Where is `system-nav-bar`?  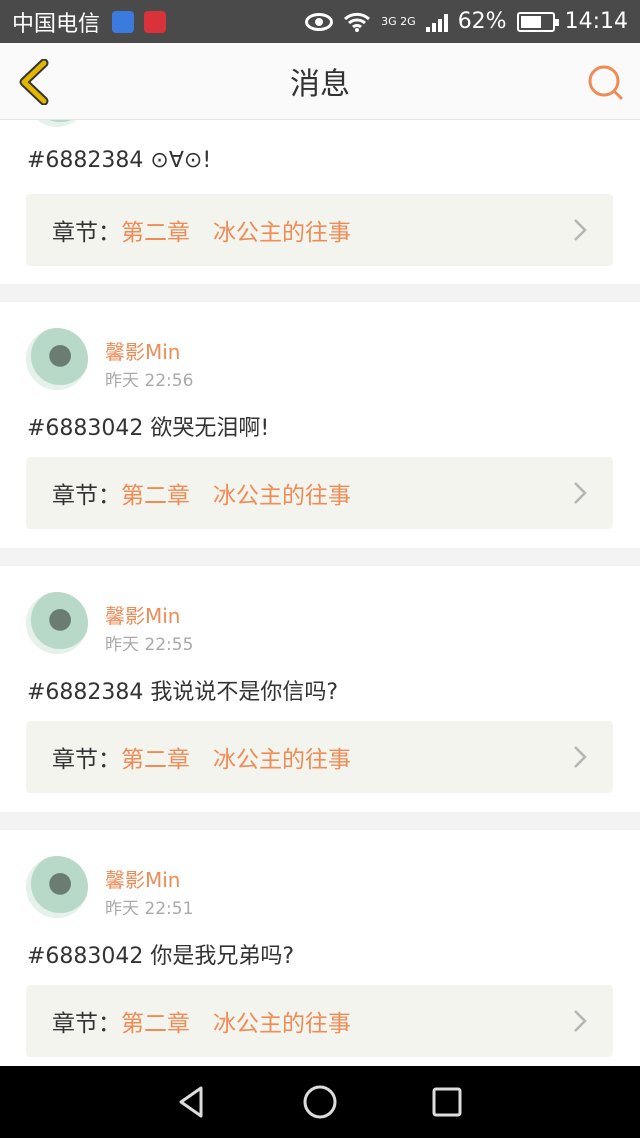 system-nav-bar is located at coordinates (320, 1102).